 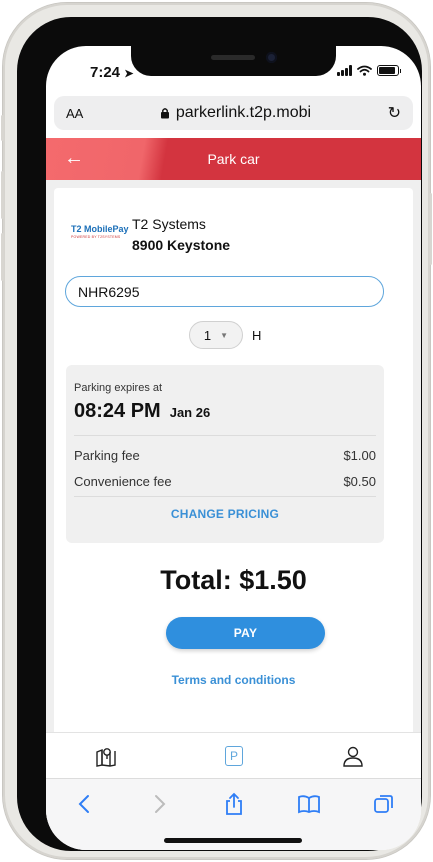 I want to click on page-title: Park car, so click(x=233, y=159).